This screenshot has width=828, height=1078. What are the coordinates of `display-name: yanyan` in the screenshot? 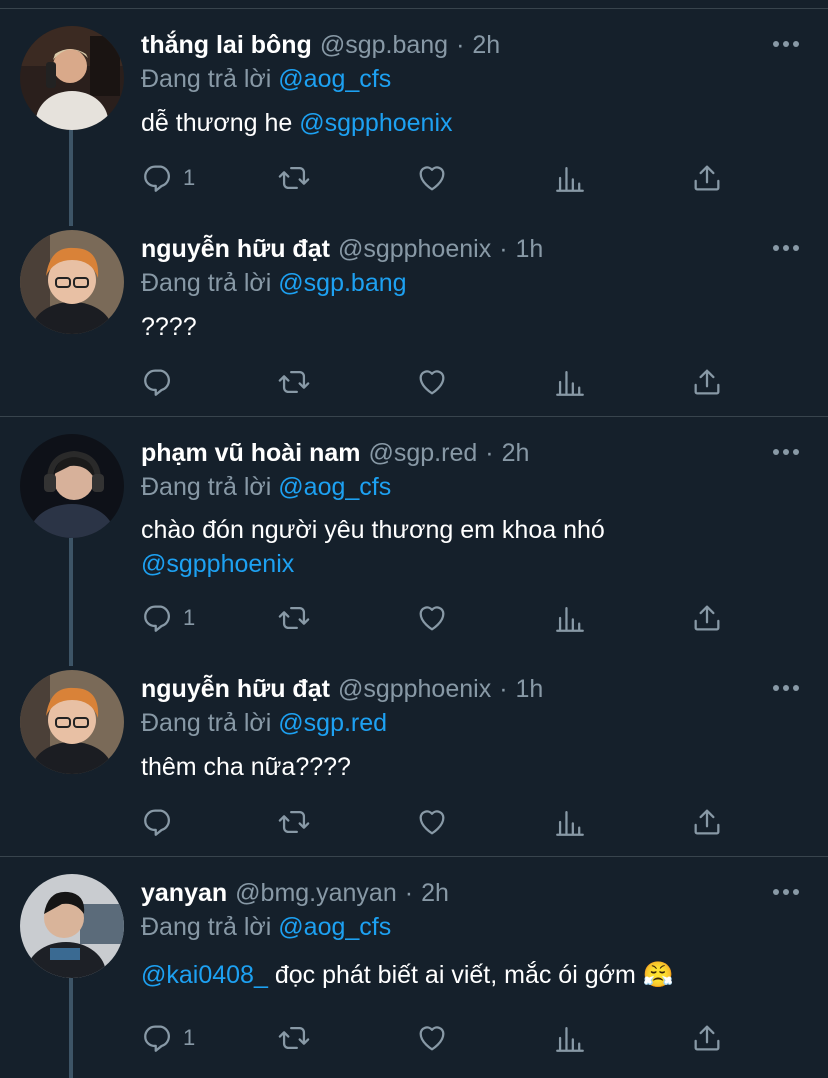 It's located at (184, 893).